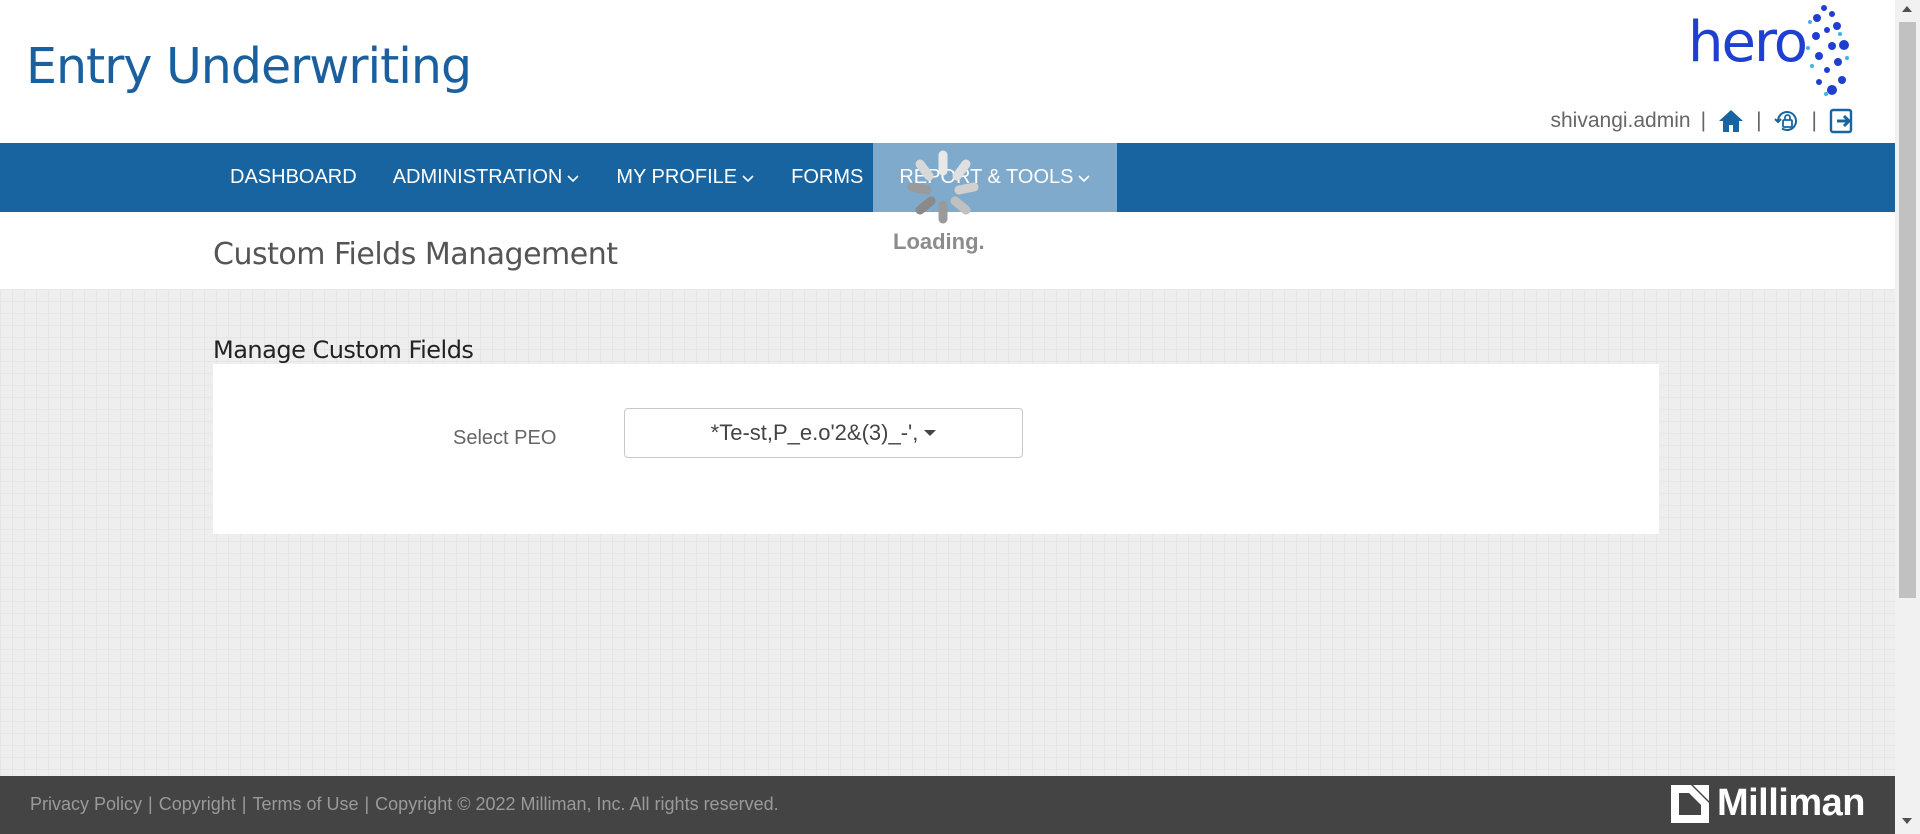  I want to click on nav-my-profile: MY PROFILE, so click(685, 177).